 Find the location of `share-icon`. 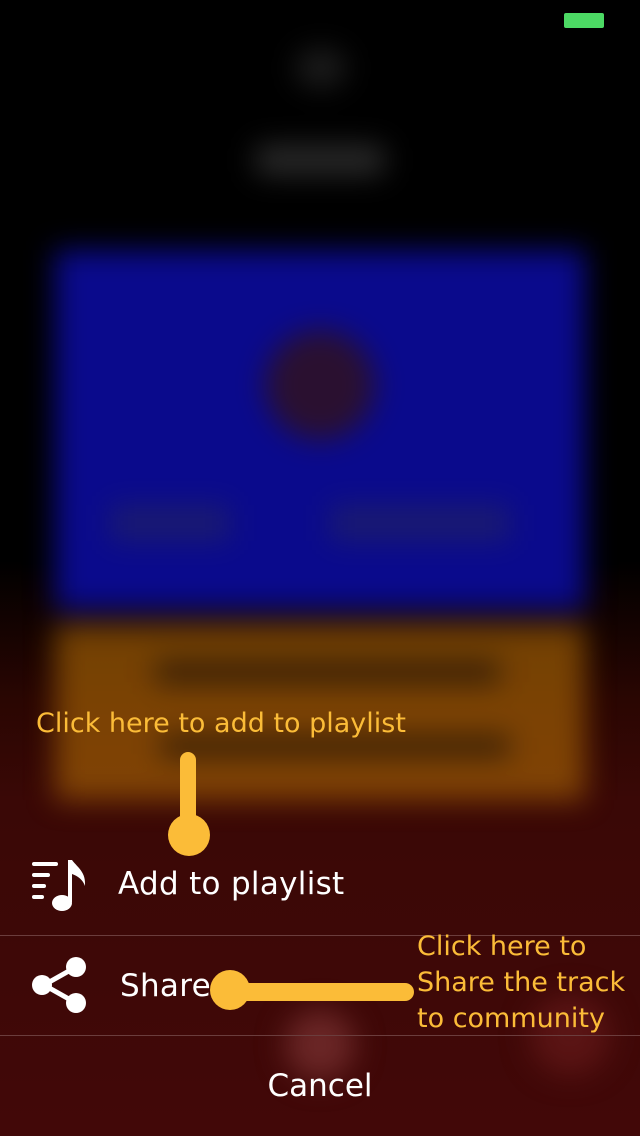

share-icon is located at coordinates (61, 985).